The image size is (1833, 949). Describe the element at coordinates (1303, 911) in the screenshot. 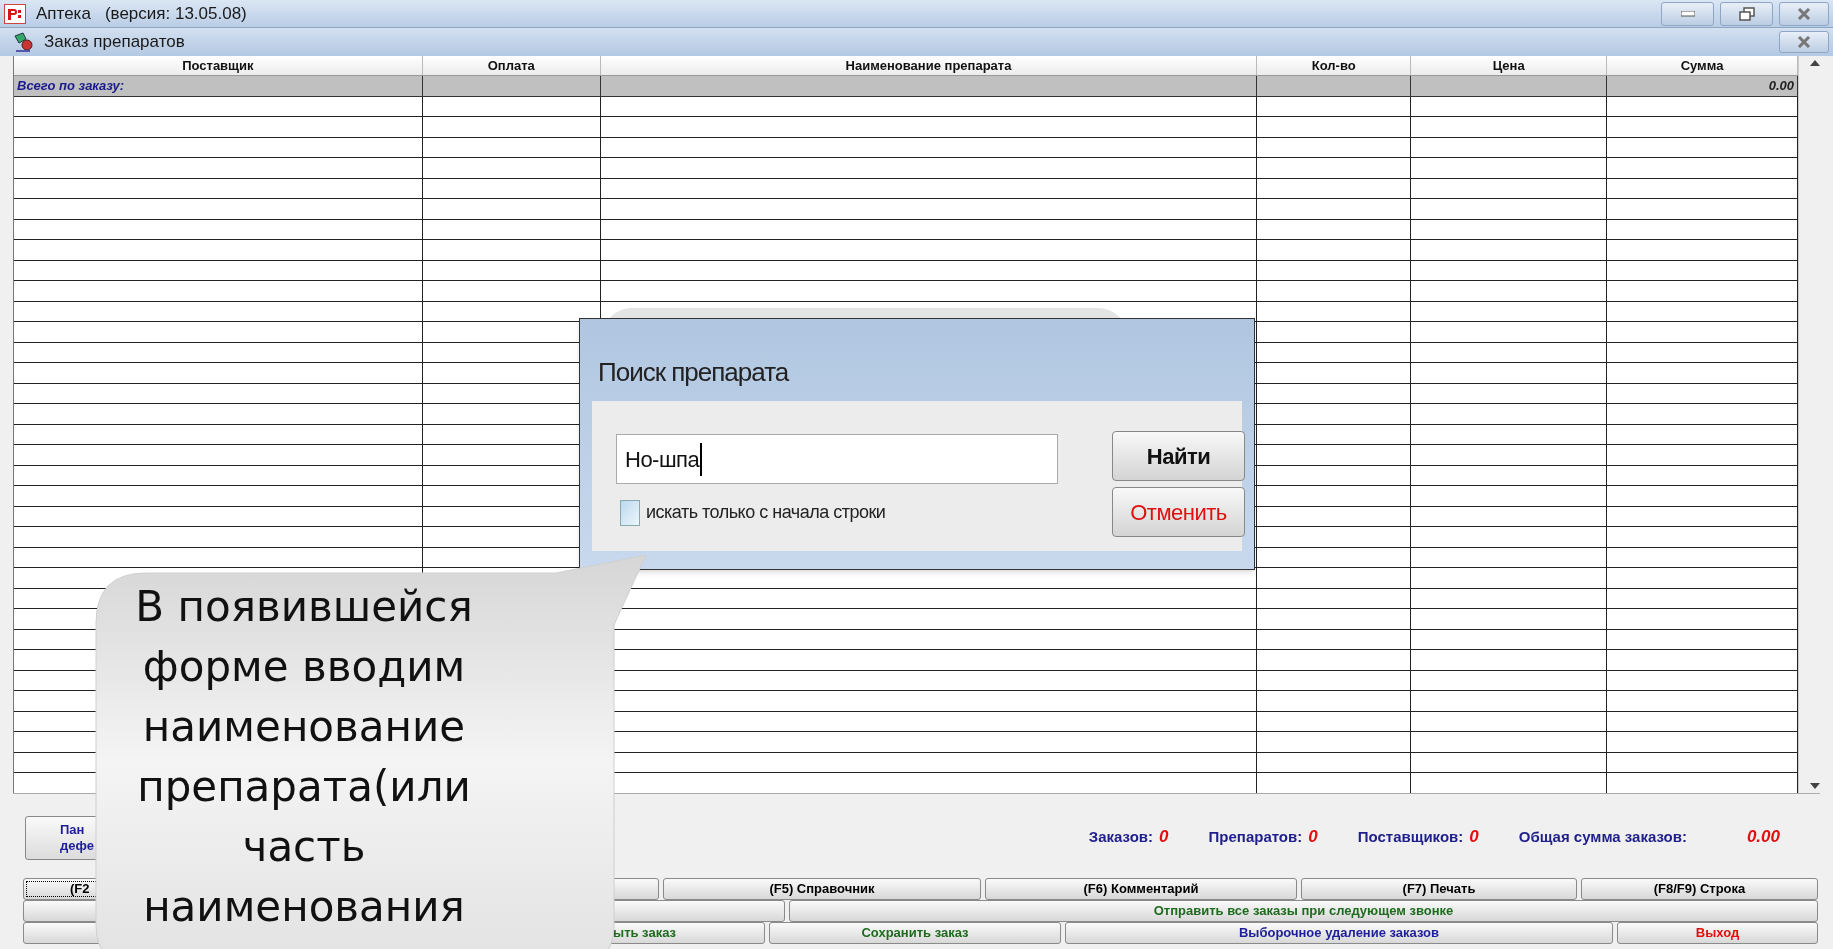

I see `toolbar-button: Отправить все заказы при следующем звонке` at that location.